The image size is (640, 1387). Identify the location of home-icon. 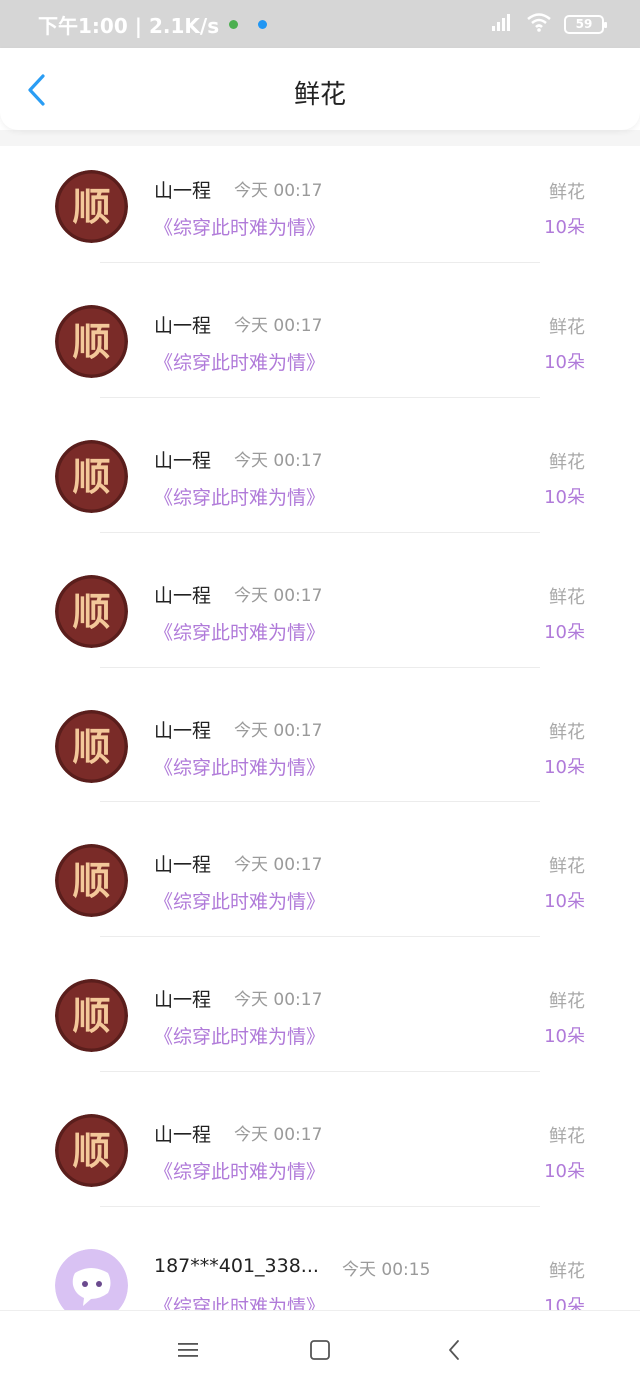
(320, 1350).